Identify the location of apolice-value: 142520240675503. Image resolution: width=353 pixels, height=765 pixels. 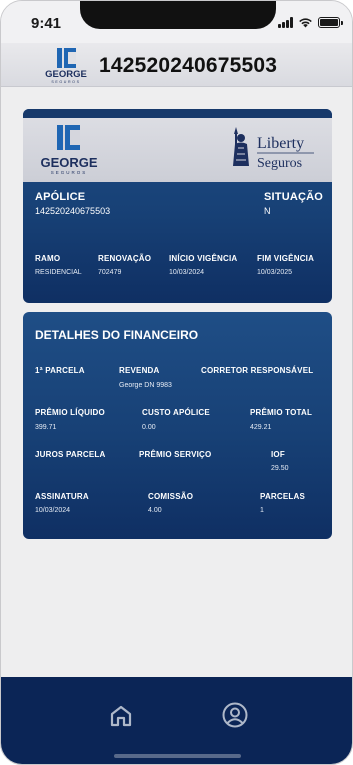
(73, 211).